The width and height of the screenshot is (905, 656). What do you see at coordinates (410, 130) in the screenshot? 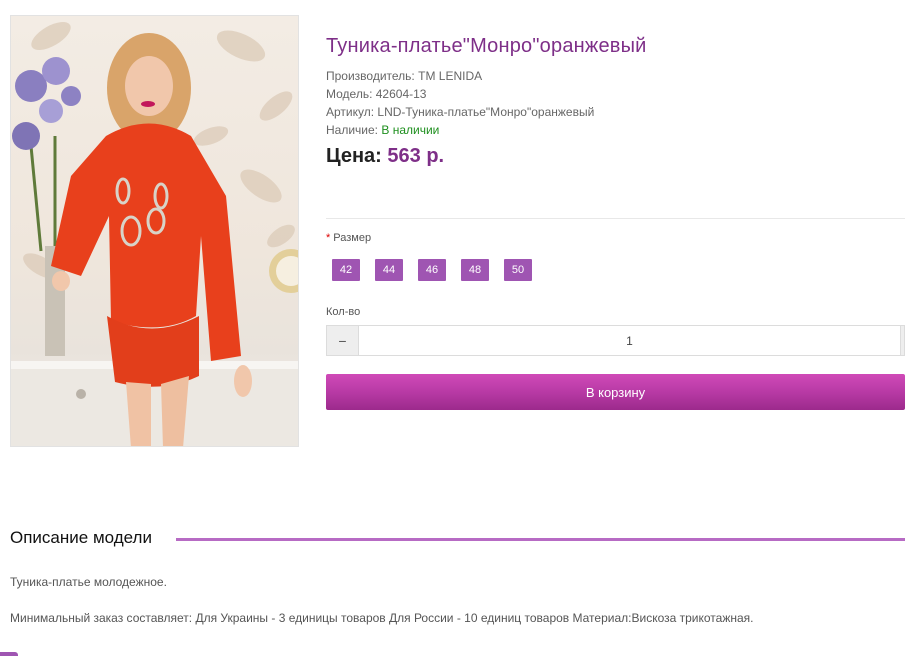
I see `availability-value: В наличии` at bounding box center [410, 130].